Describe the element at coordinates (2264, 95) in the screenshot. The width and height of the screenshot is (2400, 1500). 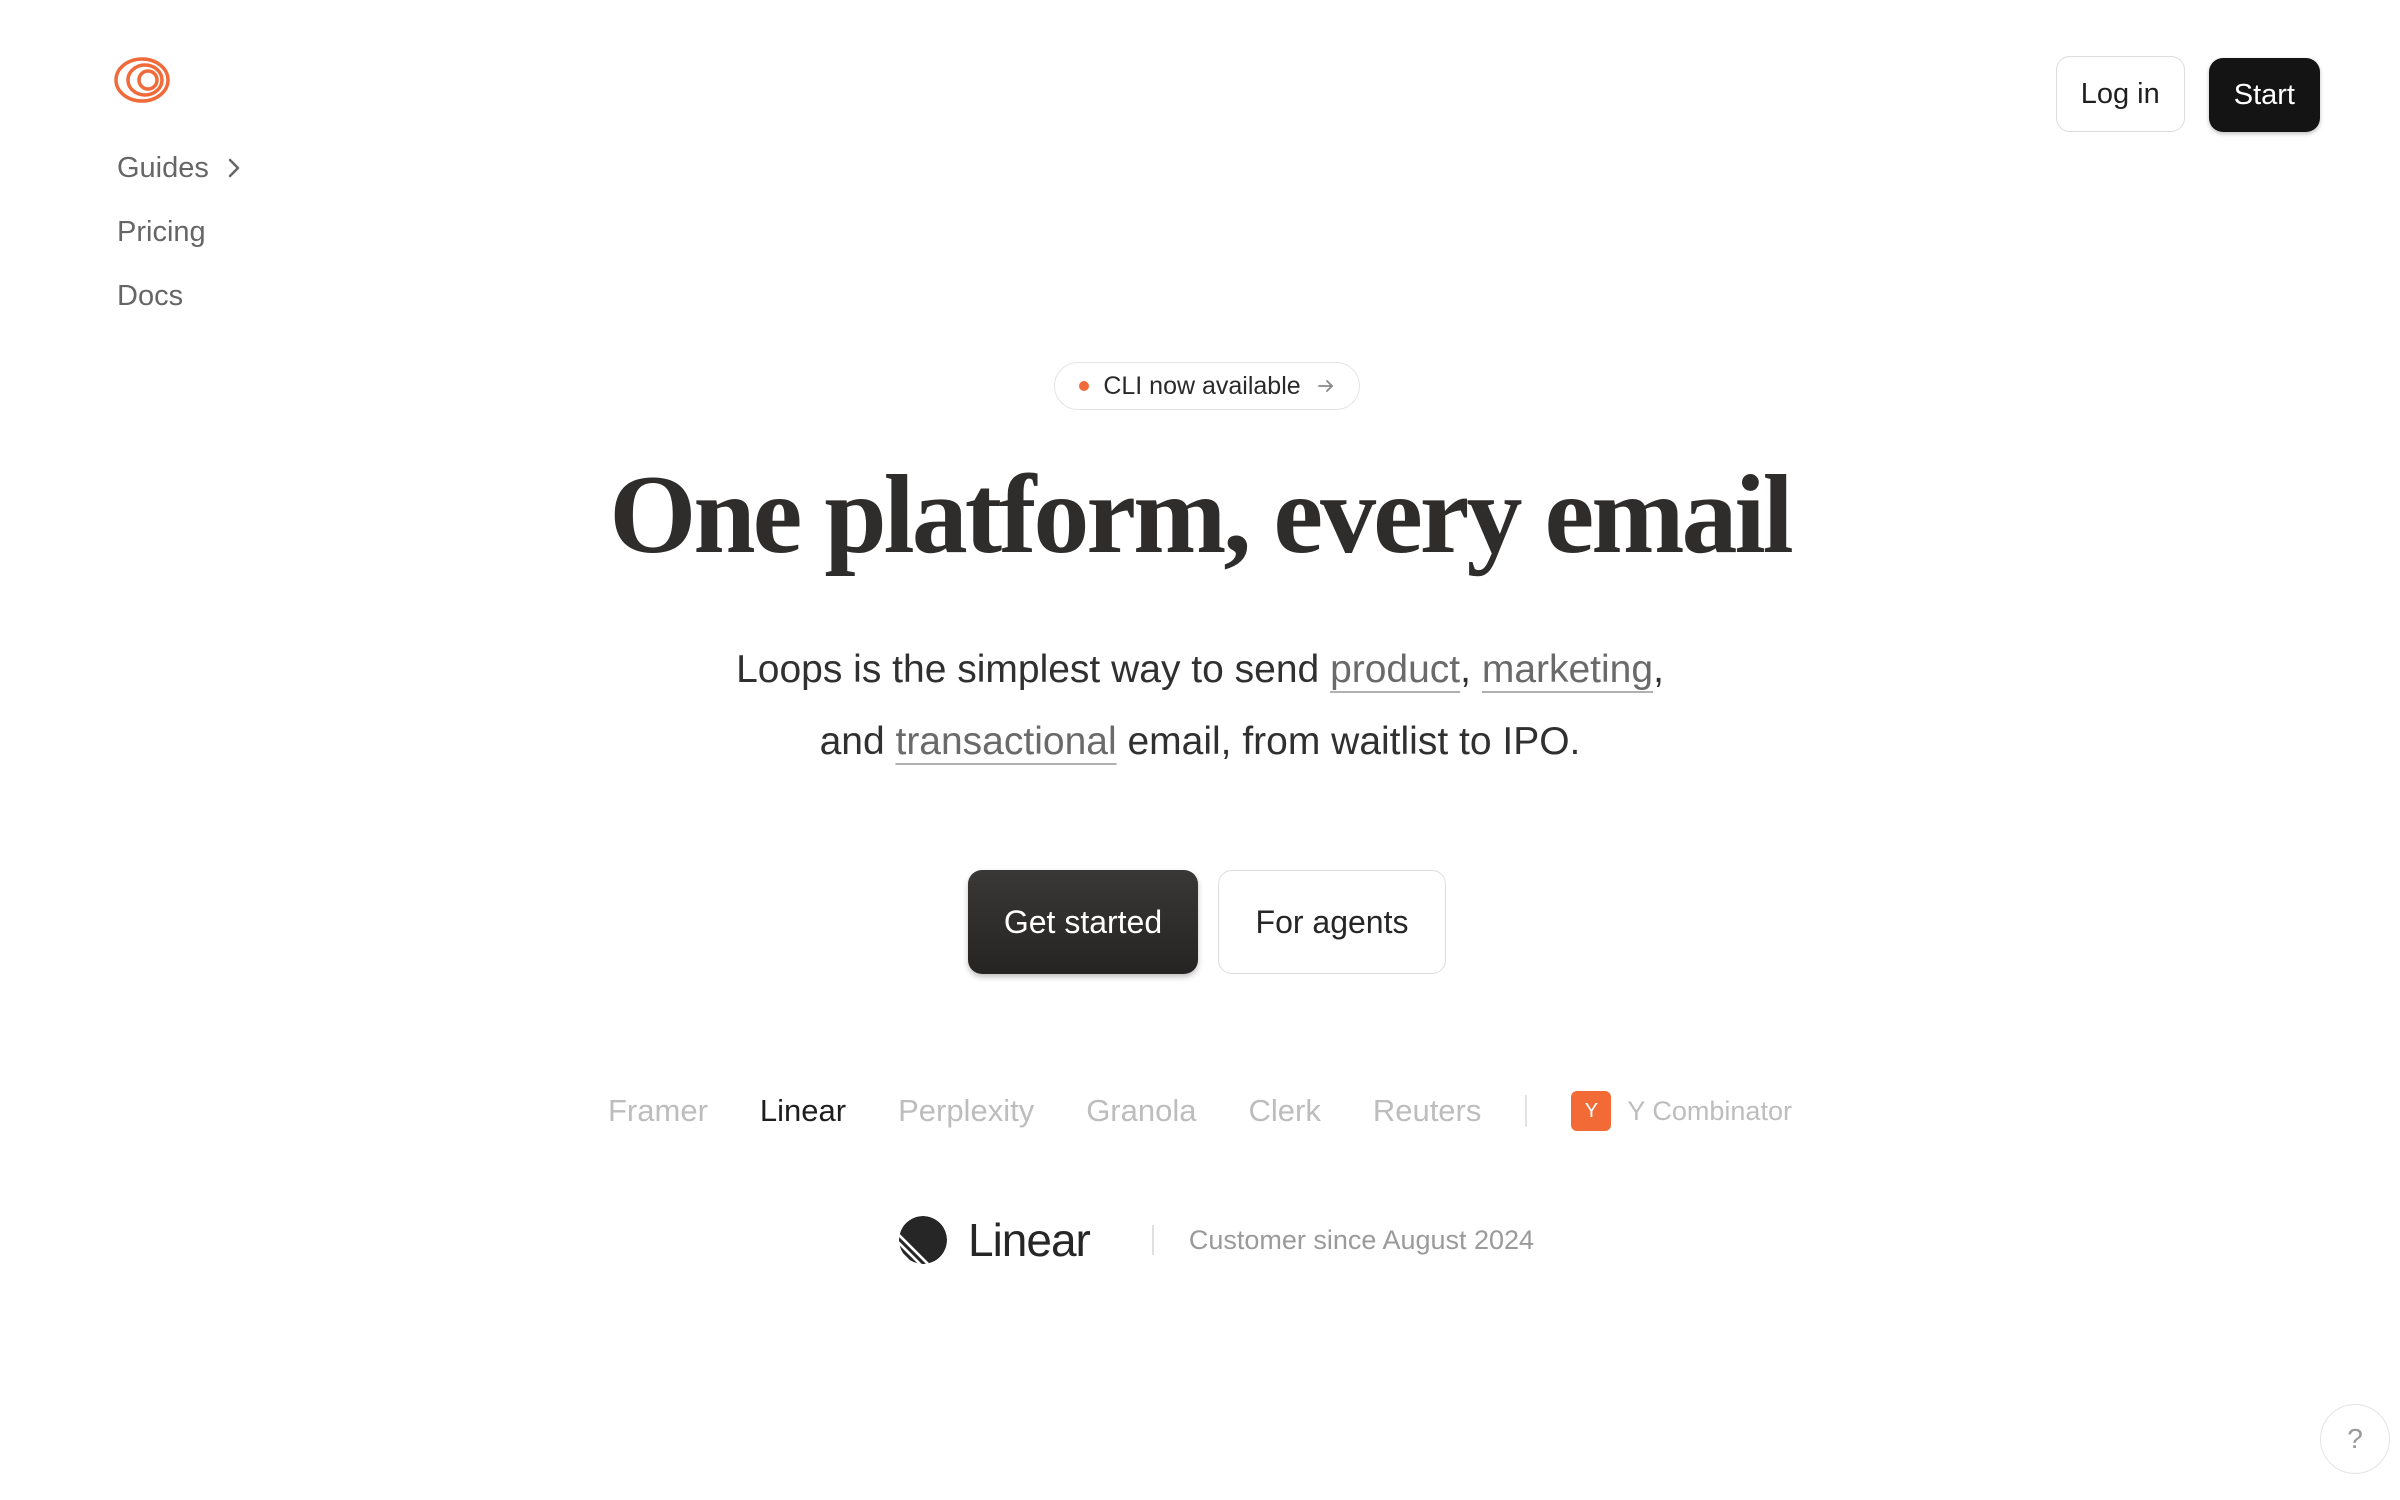
I see `start-button: Start` at that location.